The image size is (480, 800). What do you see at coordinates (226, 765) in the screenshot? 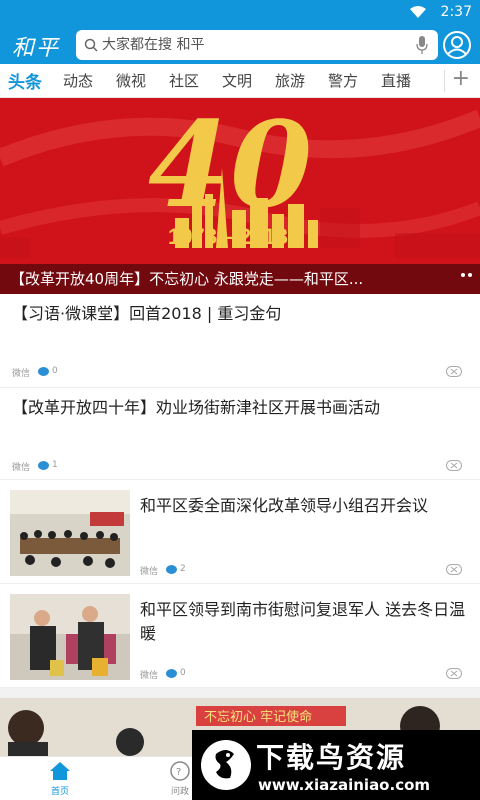
I see `bird-logo-icon` at bounding box center [226, 765].